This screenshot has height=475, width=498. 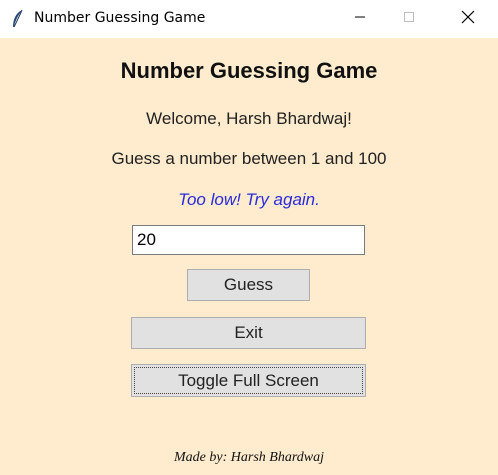 What do you see at coordinates (249, 19) in the screenshot?
I see `title-bar: Number Guessing Game` at bounding box center [249, 19].